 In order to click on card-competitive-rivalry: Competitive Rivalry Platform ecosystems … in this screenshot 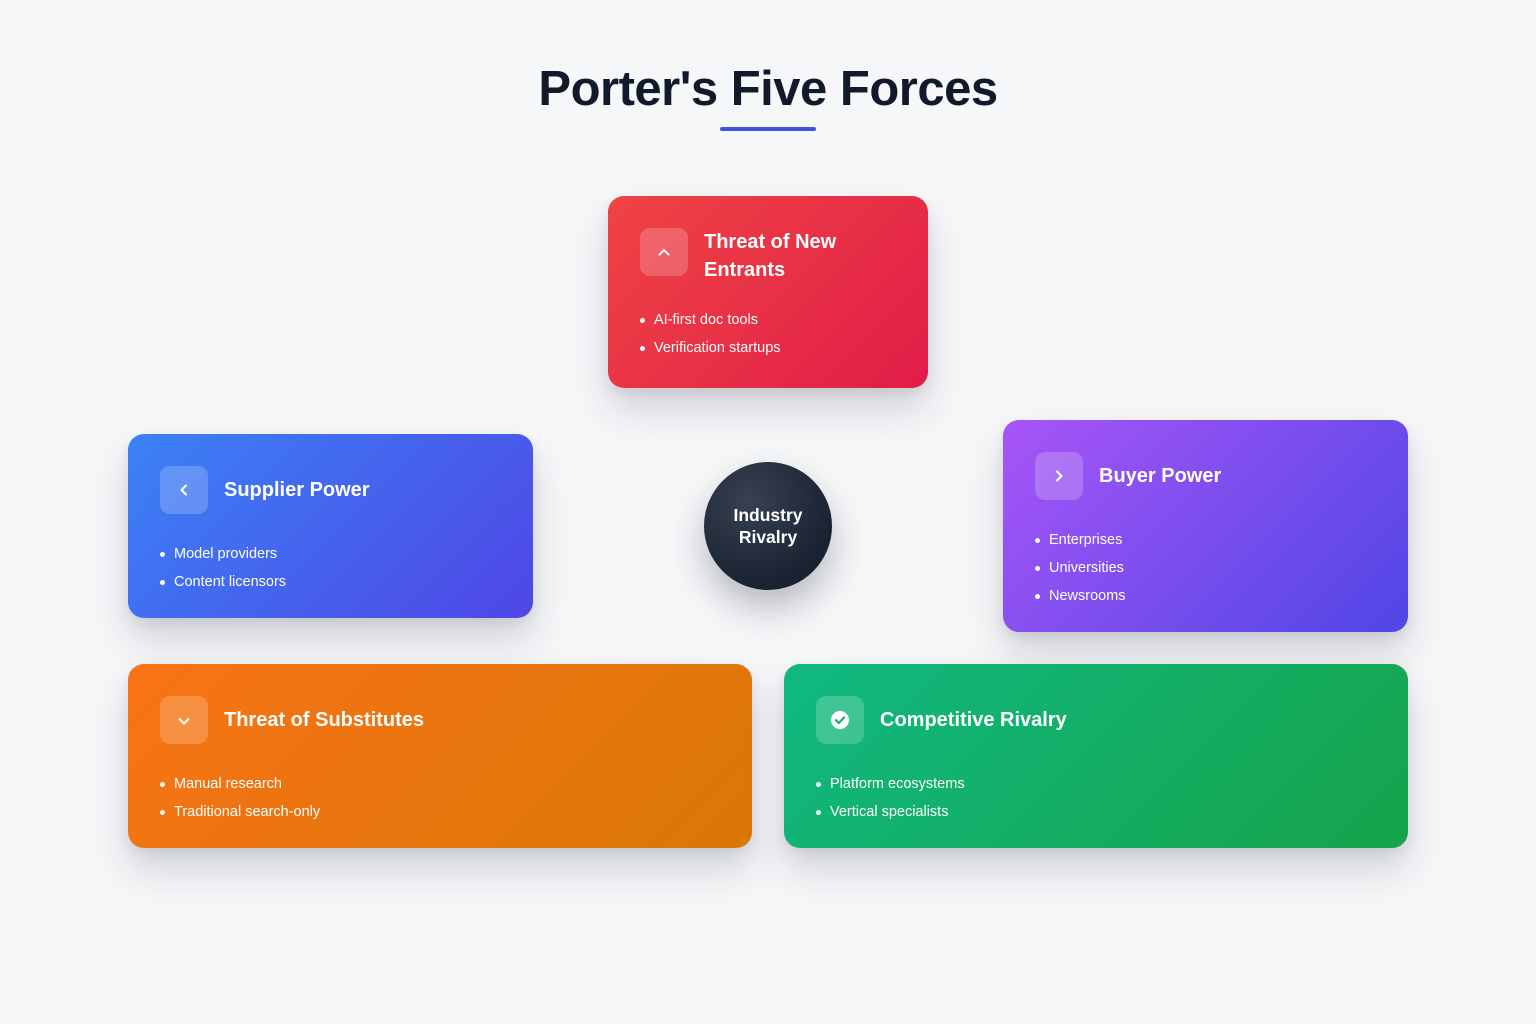, I will do `click(1096, 756)`.